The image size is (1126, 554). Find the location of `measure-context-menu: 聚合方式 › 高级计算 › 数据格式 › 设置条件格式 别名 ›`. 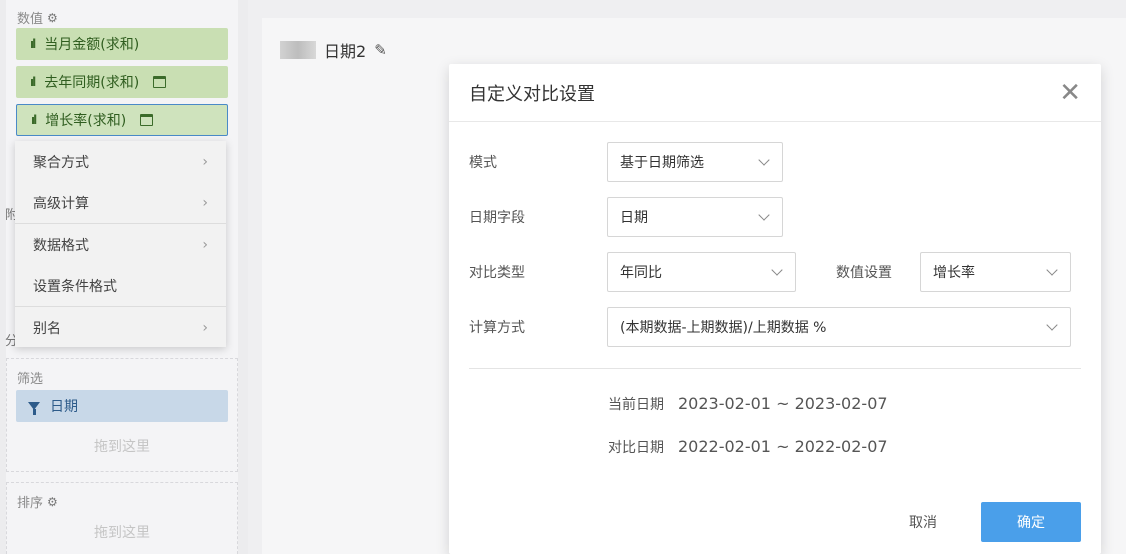

measure-context-menu: 聚合方式 › 高级计算 › 数据格式 › 设置条件格式 别名 › is located at coordinates (120, 244).